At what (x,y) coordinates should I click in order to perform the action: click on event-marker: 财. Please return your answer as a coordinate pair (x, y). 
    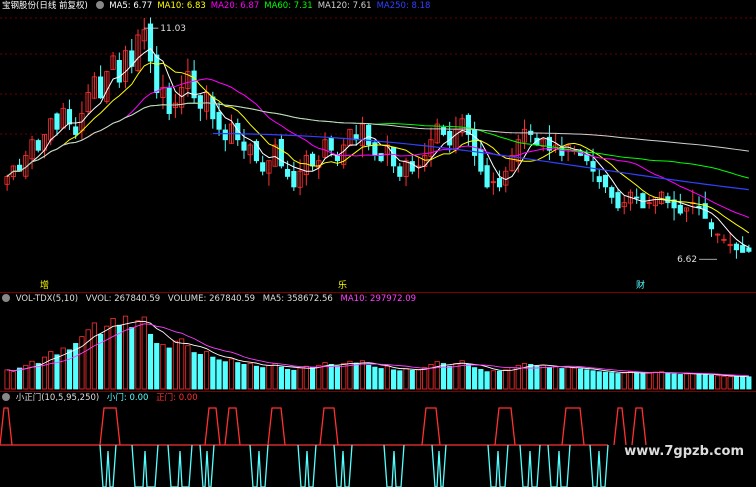
    Looking at the image, I should click on (640, 285).